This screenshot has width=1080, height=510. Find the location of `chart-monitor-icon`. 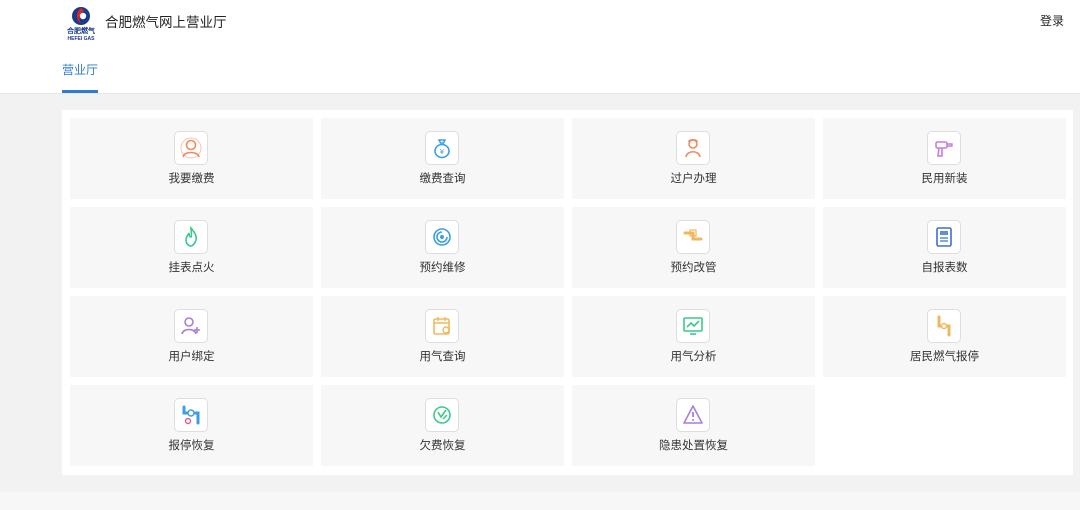

chart-monitor-icon is located at coordinates (693, 326).